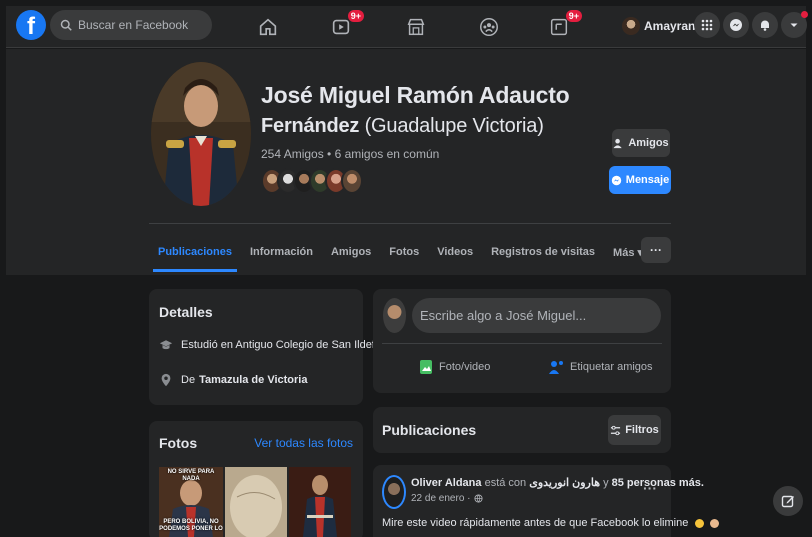 The height and width of the screenshot is (537, 812). Describe the element at coordinates (631, 26) in the screenshot. I see `user-avatar` at that location.